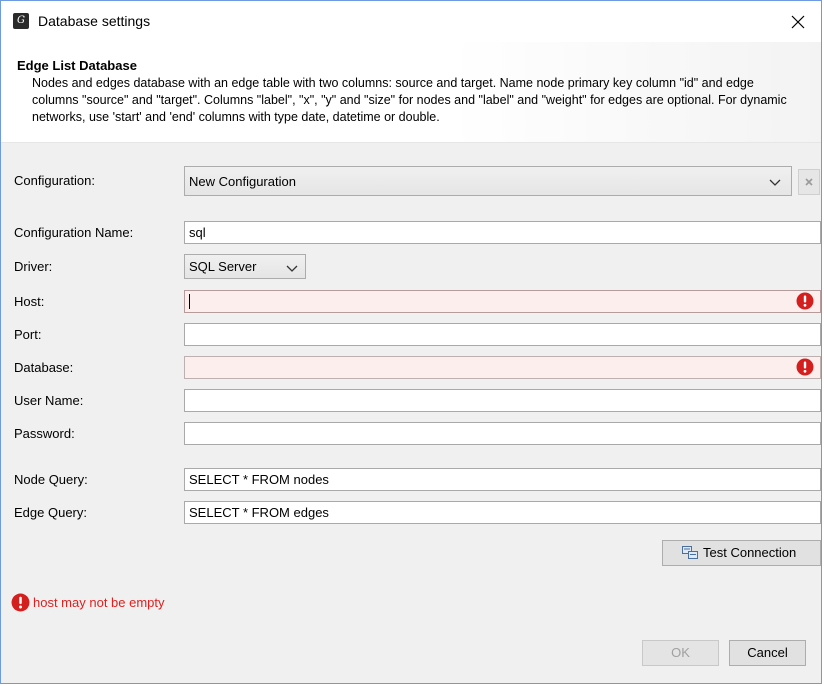 This screenshot has width=824, height=686. Describe the element at coordinates (502, 433) in the screenshot. I see `password-input` at that location.